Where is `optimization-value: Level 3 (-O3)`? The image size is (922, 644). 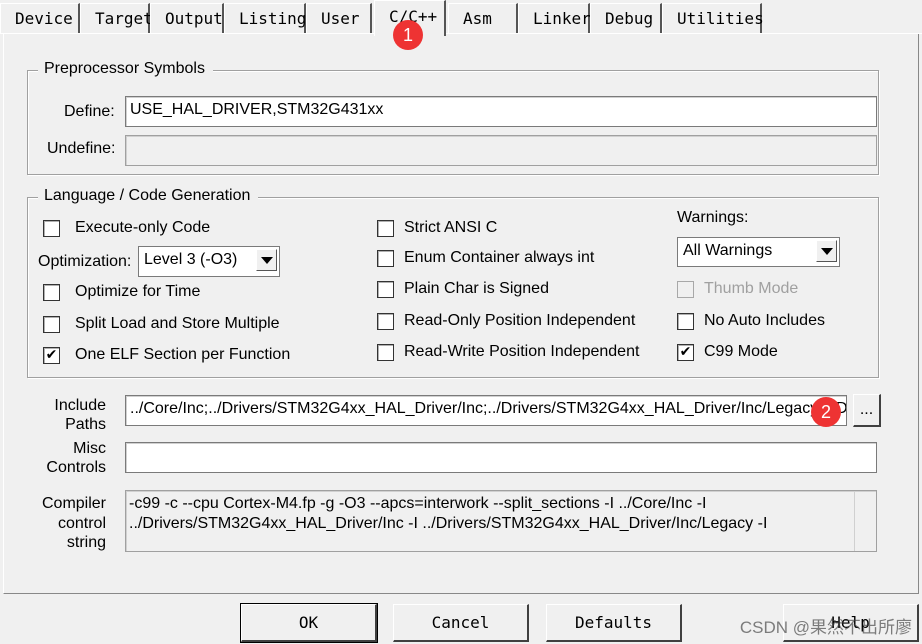
optimization-value: Level 3 (-O3) is located at coordinates (191, 259).